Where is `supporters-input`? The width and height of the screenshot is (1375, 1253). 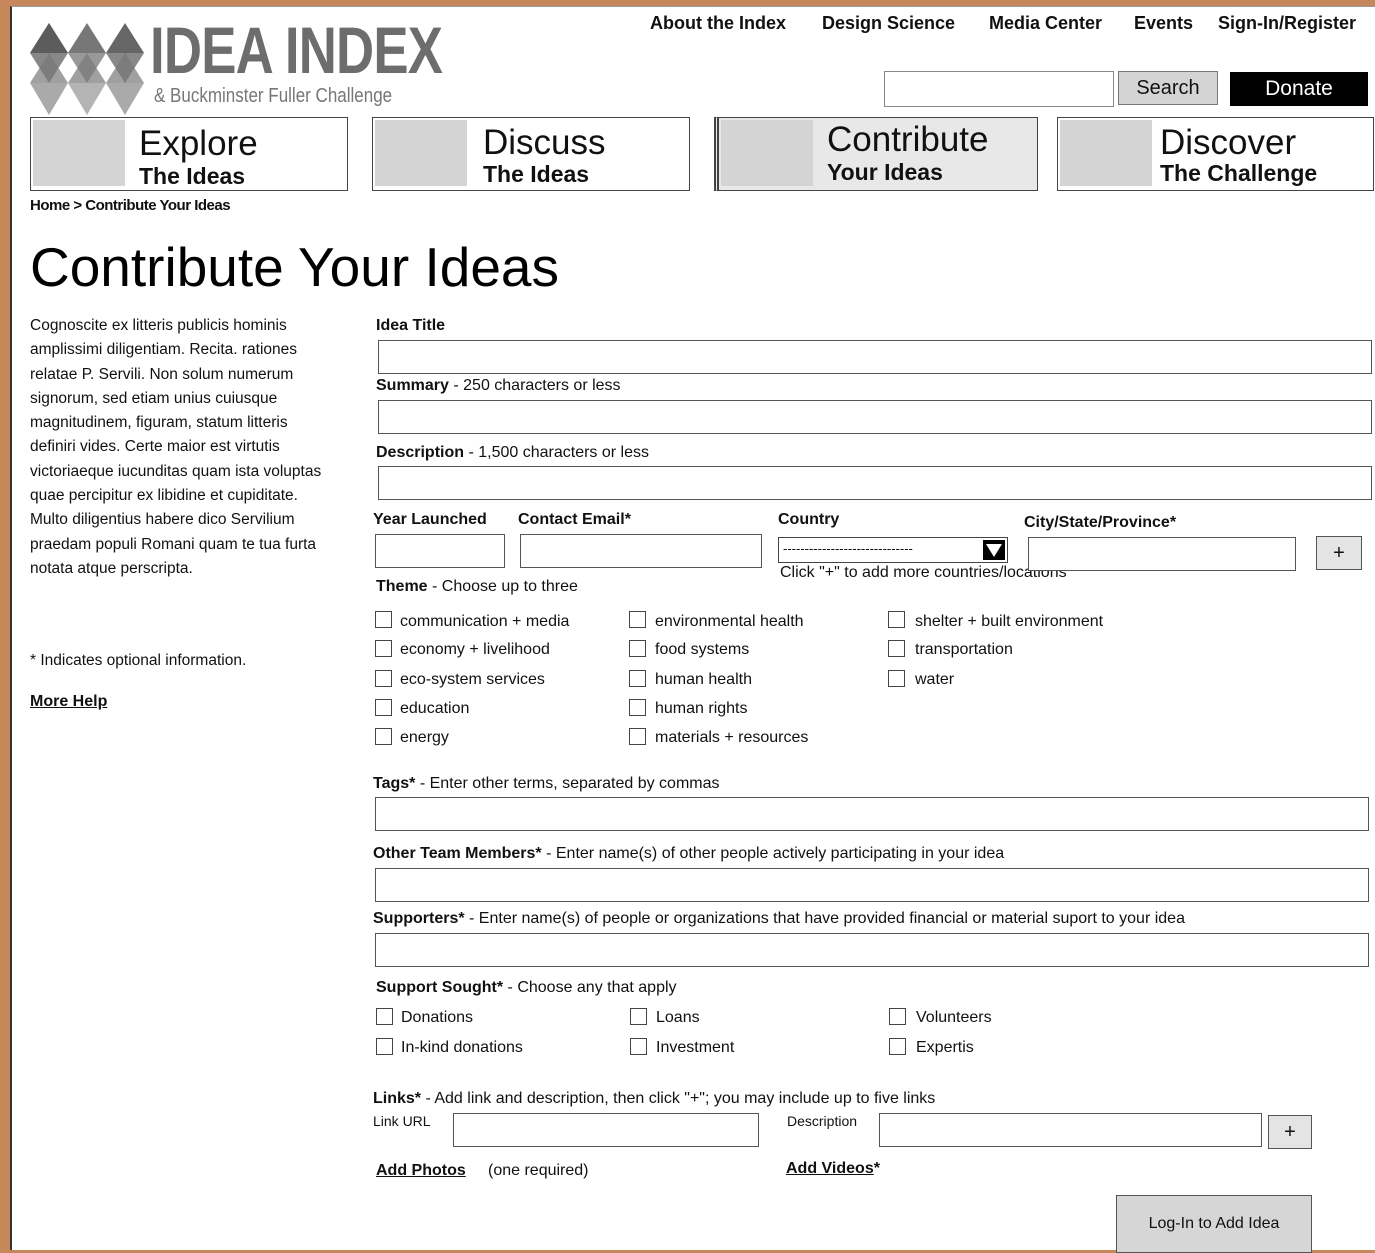 supporters-input is located at coordinates (872, 950).